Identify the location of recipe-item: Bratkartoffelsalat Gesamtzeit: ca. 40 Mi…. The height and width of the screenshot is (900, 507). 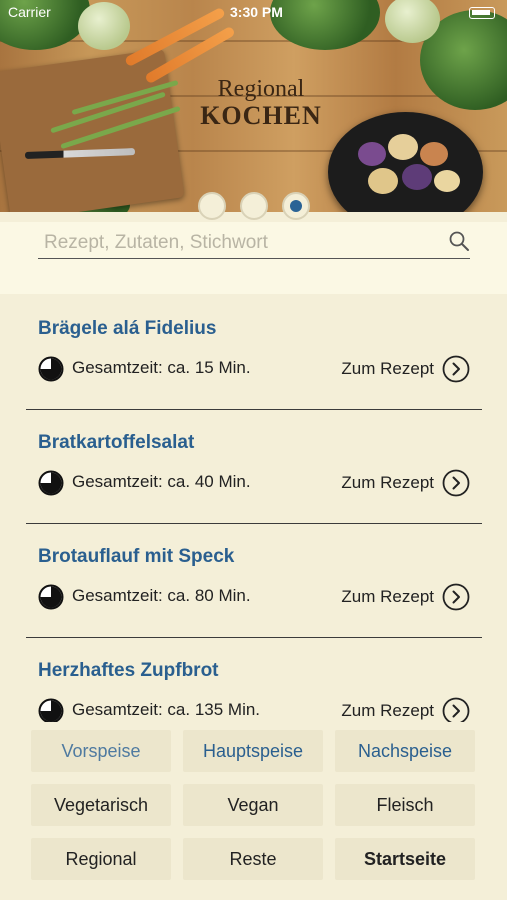
(254, 467).